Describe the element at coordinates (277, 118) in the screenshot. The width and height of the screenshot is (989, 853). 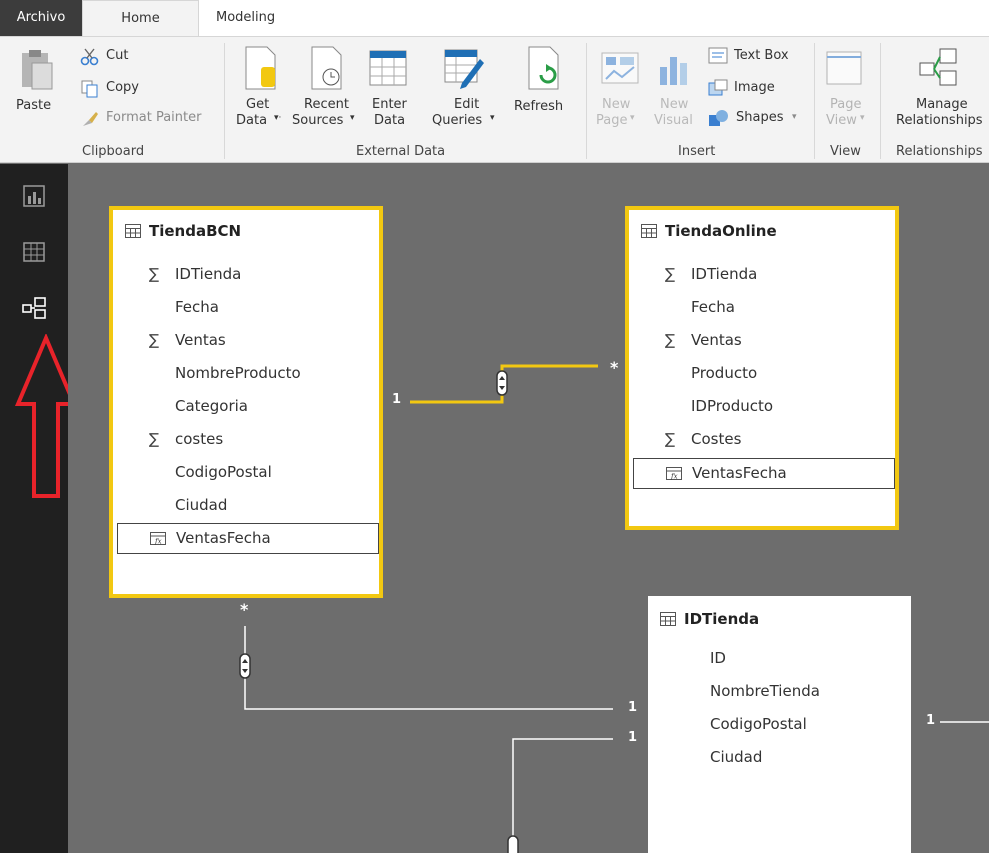
I see `get-data-dropdown-icon: ▾·` at that location.